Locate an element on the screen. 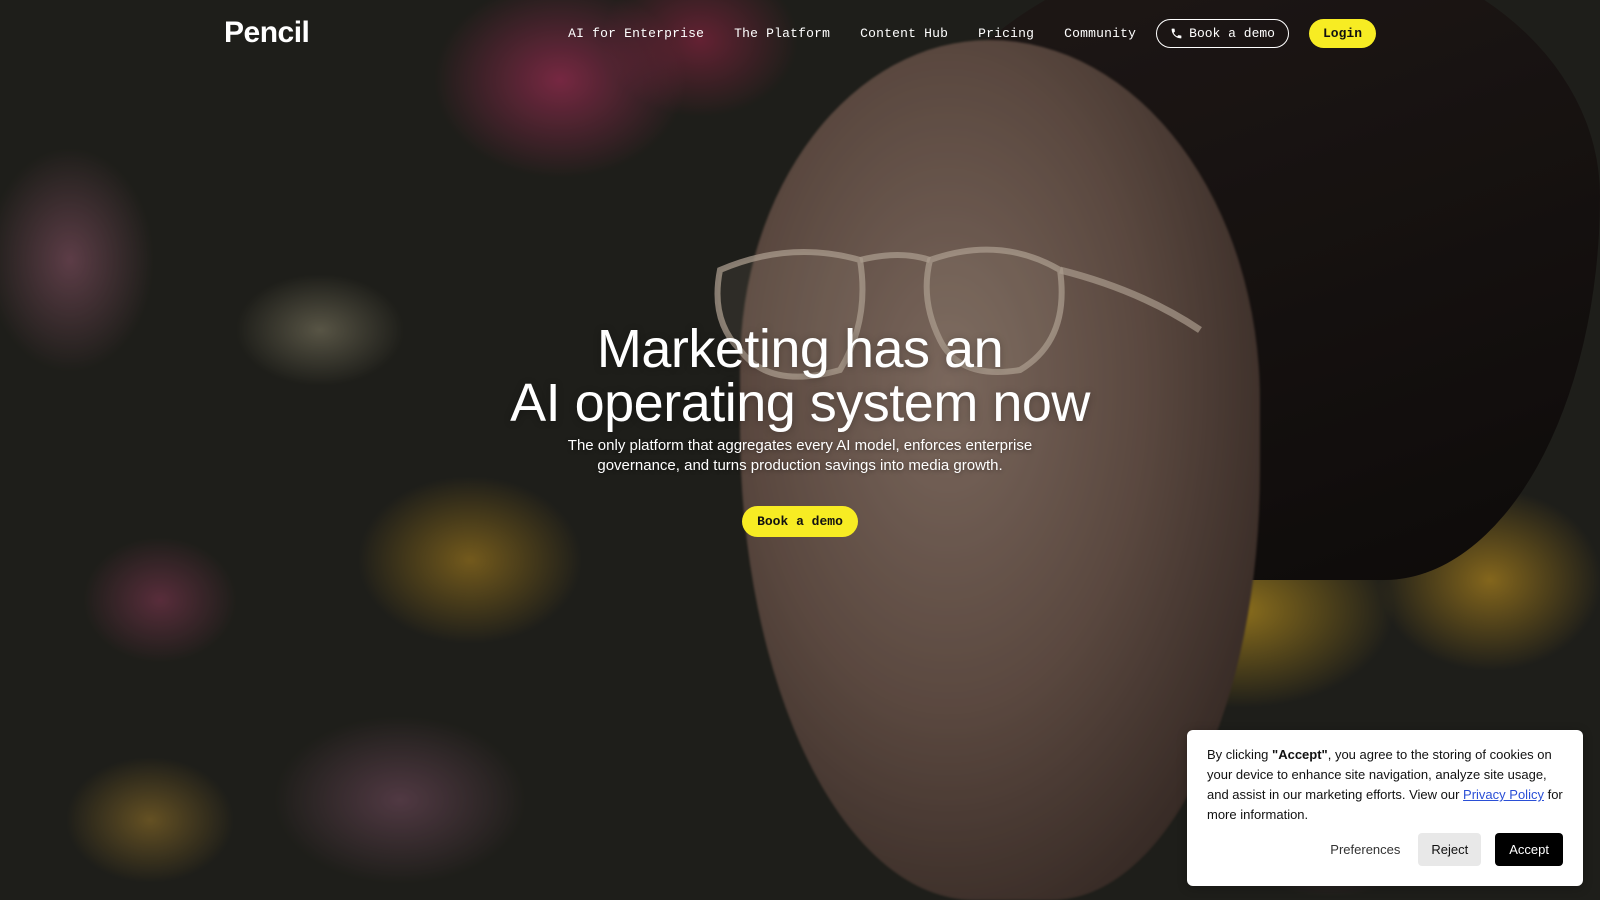 This screenshot has height=900, width=1600. book-demo-header-button: Book a demo is located at coordinates (1222, 33).